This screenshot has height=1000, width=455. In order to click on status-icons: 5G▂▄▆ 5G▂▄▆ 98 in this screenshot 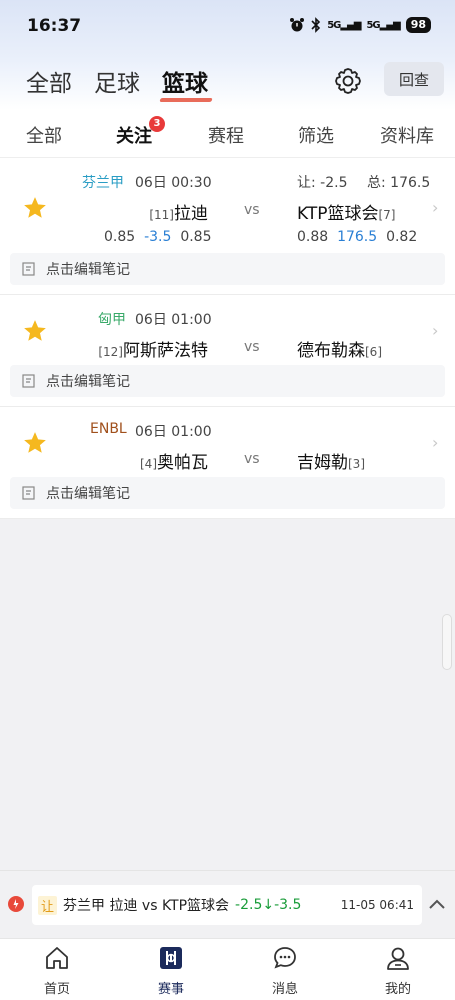, I will do `click(360, 25)`.